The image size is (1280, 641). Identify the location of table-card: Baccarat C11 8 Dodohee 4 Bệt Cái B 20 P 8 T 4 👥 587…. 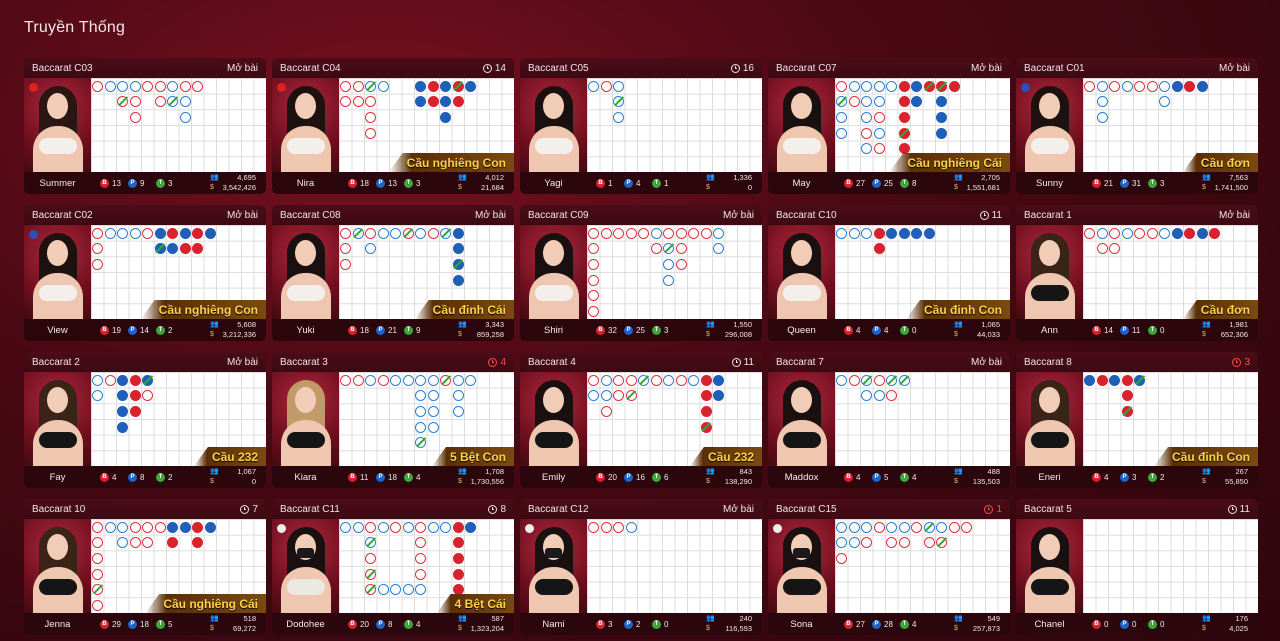
(393, 567).